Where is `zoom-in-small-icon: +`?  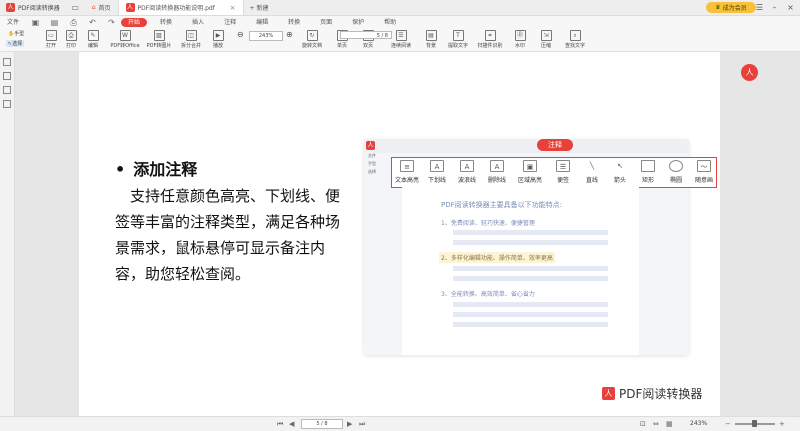 zoom-in-small-icon: + is located at coordinates (782, 424).